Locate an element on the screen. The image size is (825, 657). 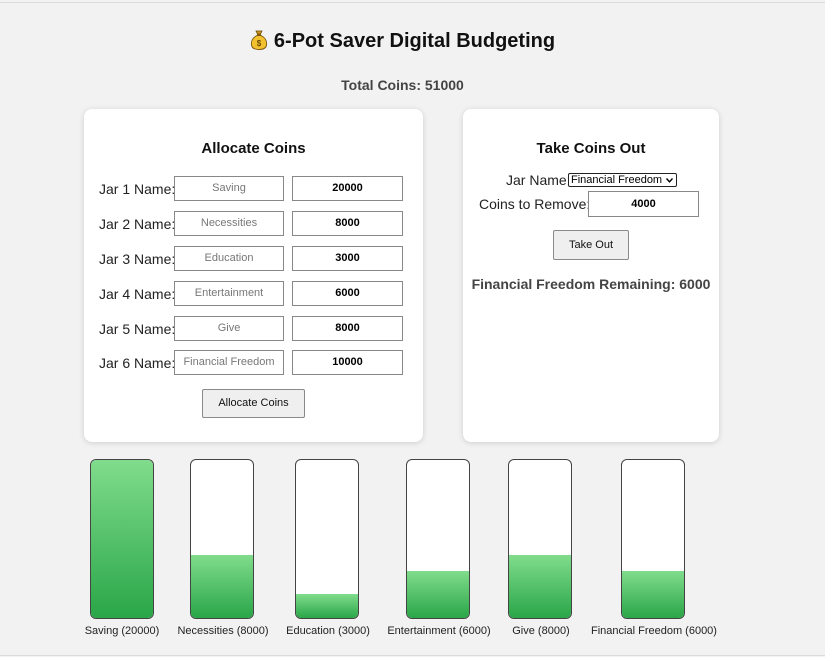
allocate-heading: Allocate Coins is located at coordinates (253, 148).